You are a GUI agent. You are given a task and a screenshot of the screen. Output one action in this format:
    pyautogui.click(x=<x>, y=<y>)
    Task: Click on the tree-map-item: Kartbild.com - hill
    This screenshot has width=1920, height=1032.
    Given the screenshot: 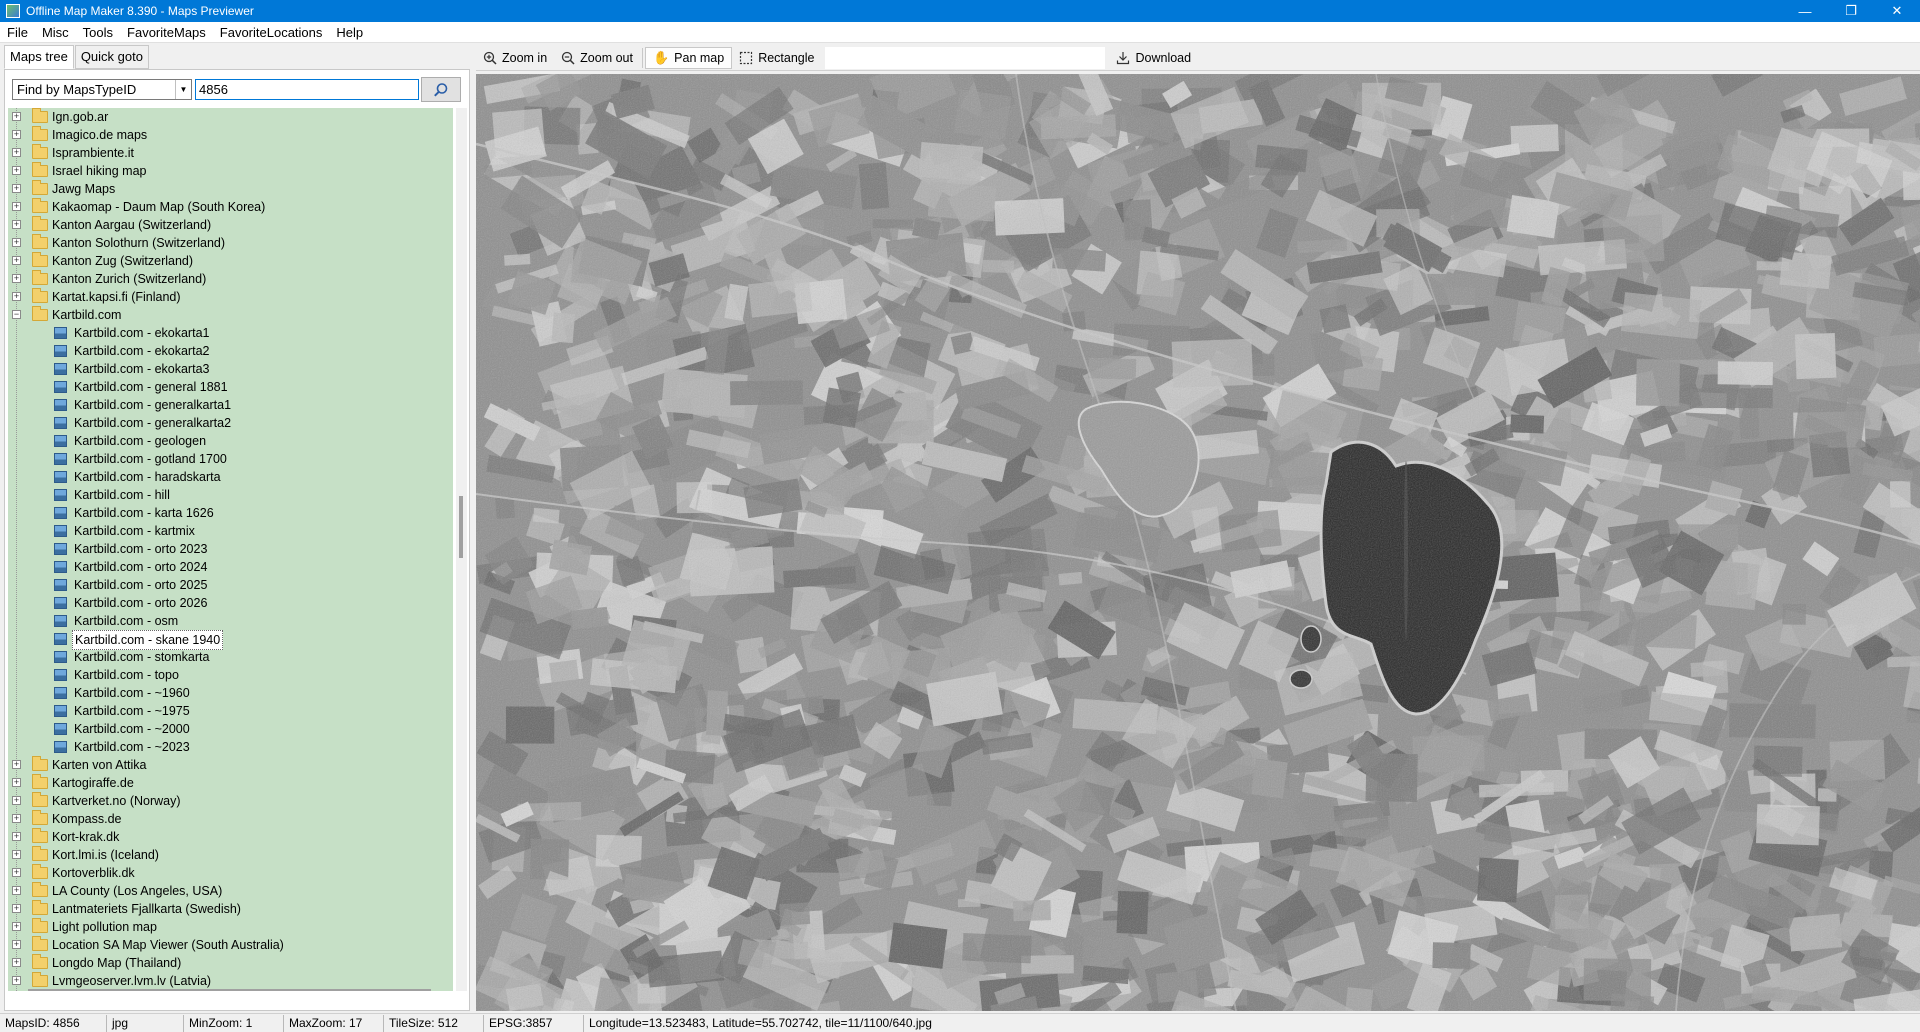 What is the action you would take?
    pyautogui.click(x=230, y=495)
    